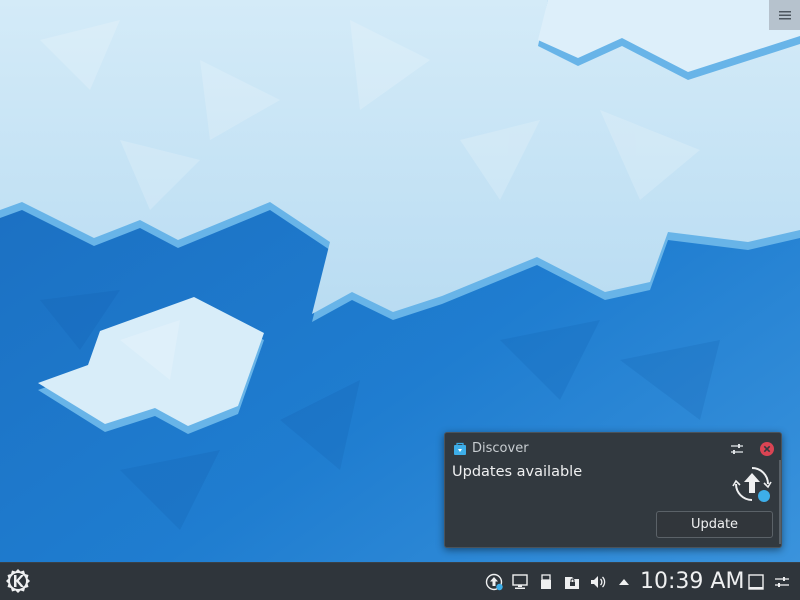 The height and width of the screenshot is (600, 800). I want to click on expand-arrow-icon, so click(624, 582).